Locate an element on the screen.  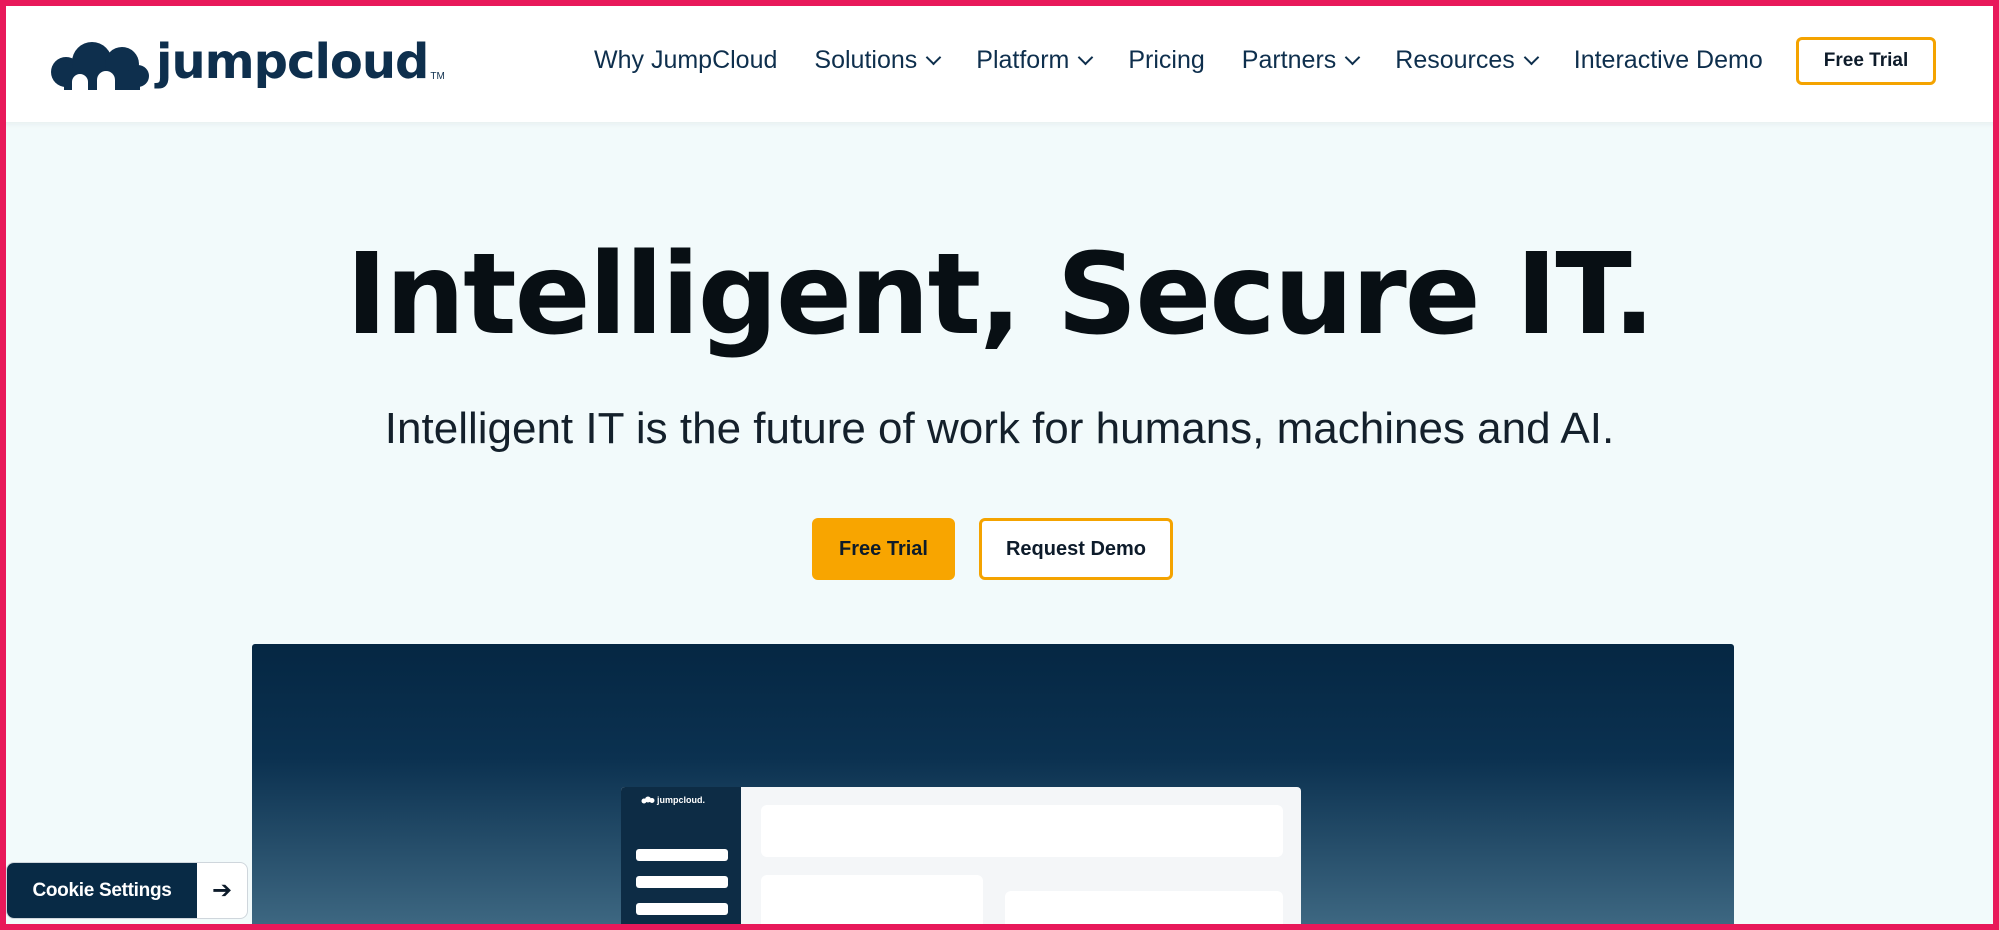
logo-wordmark: jumpcloud is located at coordinates (292, 62).